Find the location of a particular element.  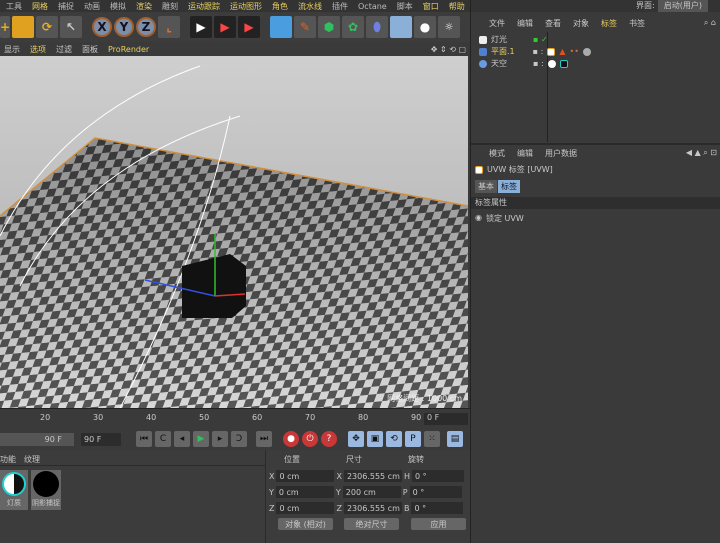

viewport-menu-panel: 面板 is located at coordinates (90, 49).